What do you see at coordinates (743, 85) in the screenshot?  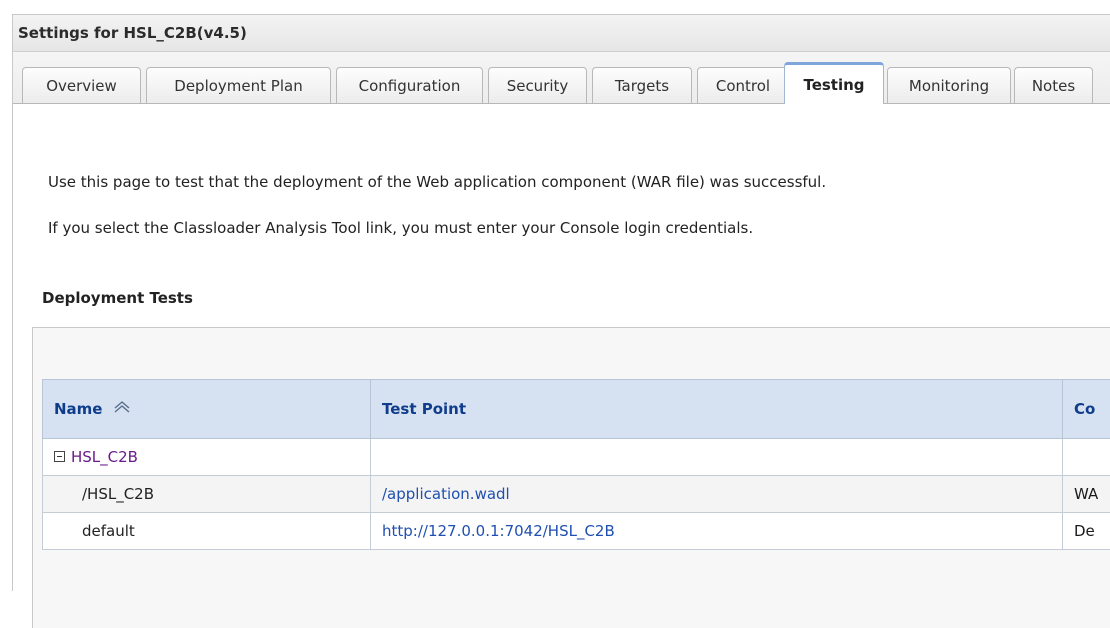 I see `tab-control: Control` at bounding box center [743, 85].